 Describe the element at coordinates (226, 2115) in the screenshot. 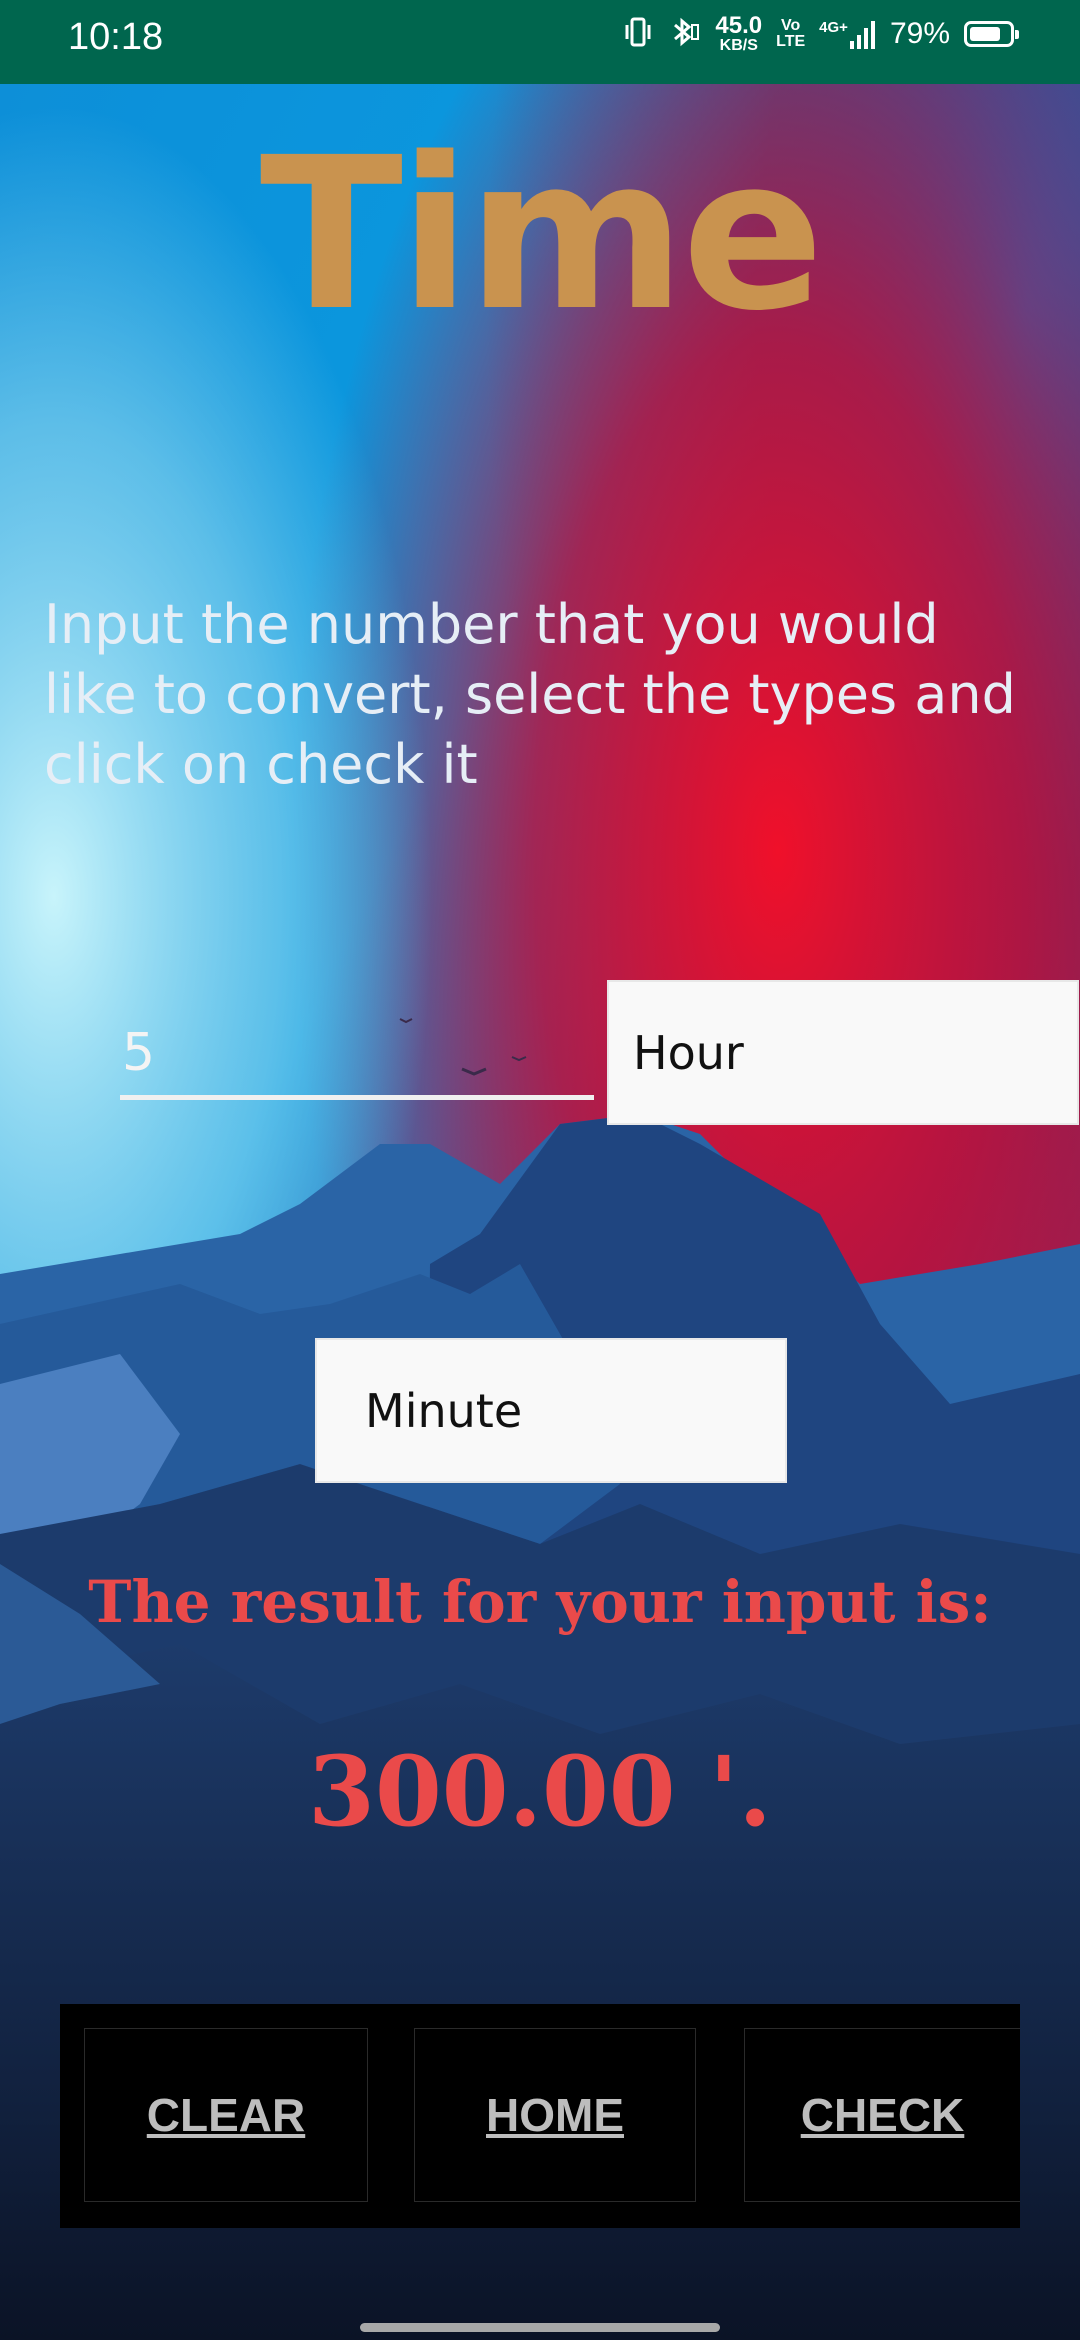

I see `clear-button: CLEAR` at that location.